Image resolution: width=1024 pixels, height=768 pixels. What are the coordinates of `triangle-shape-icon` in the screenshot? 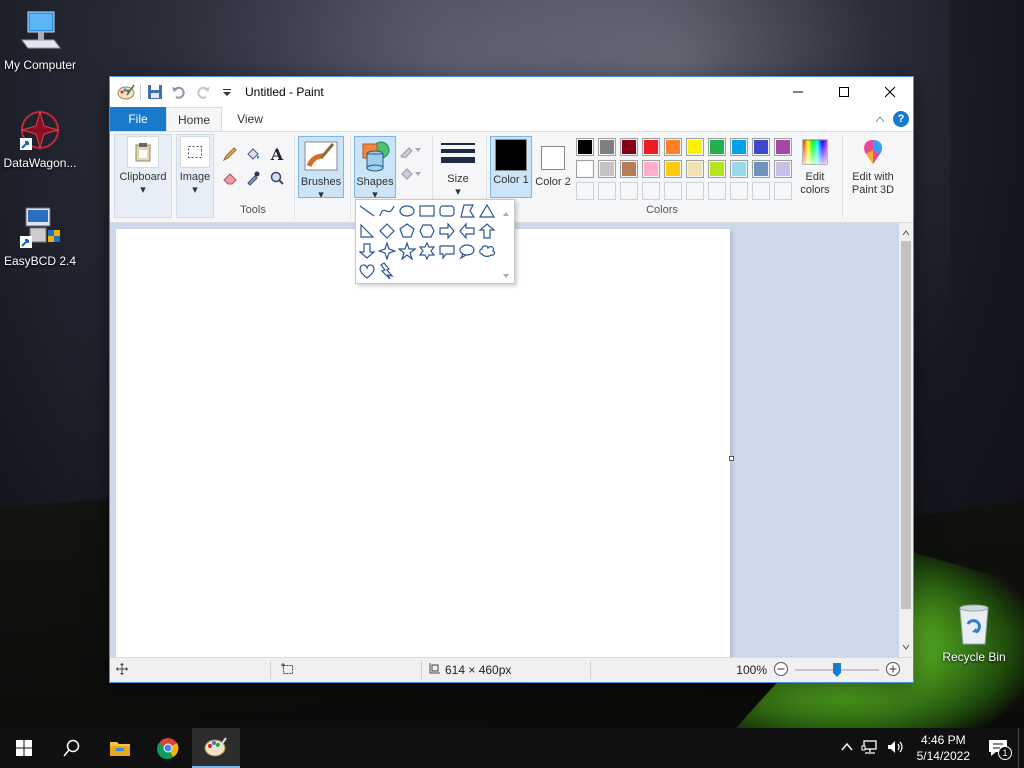 It's located at (487, 211).